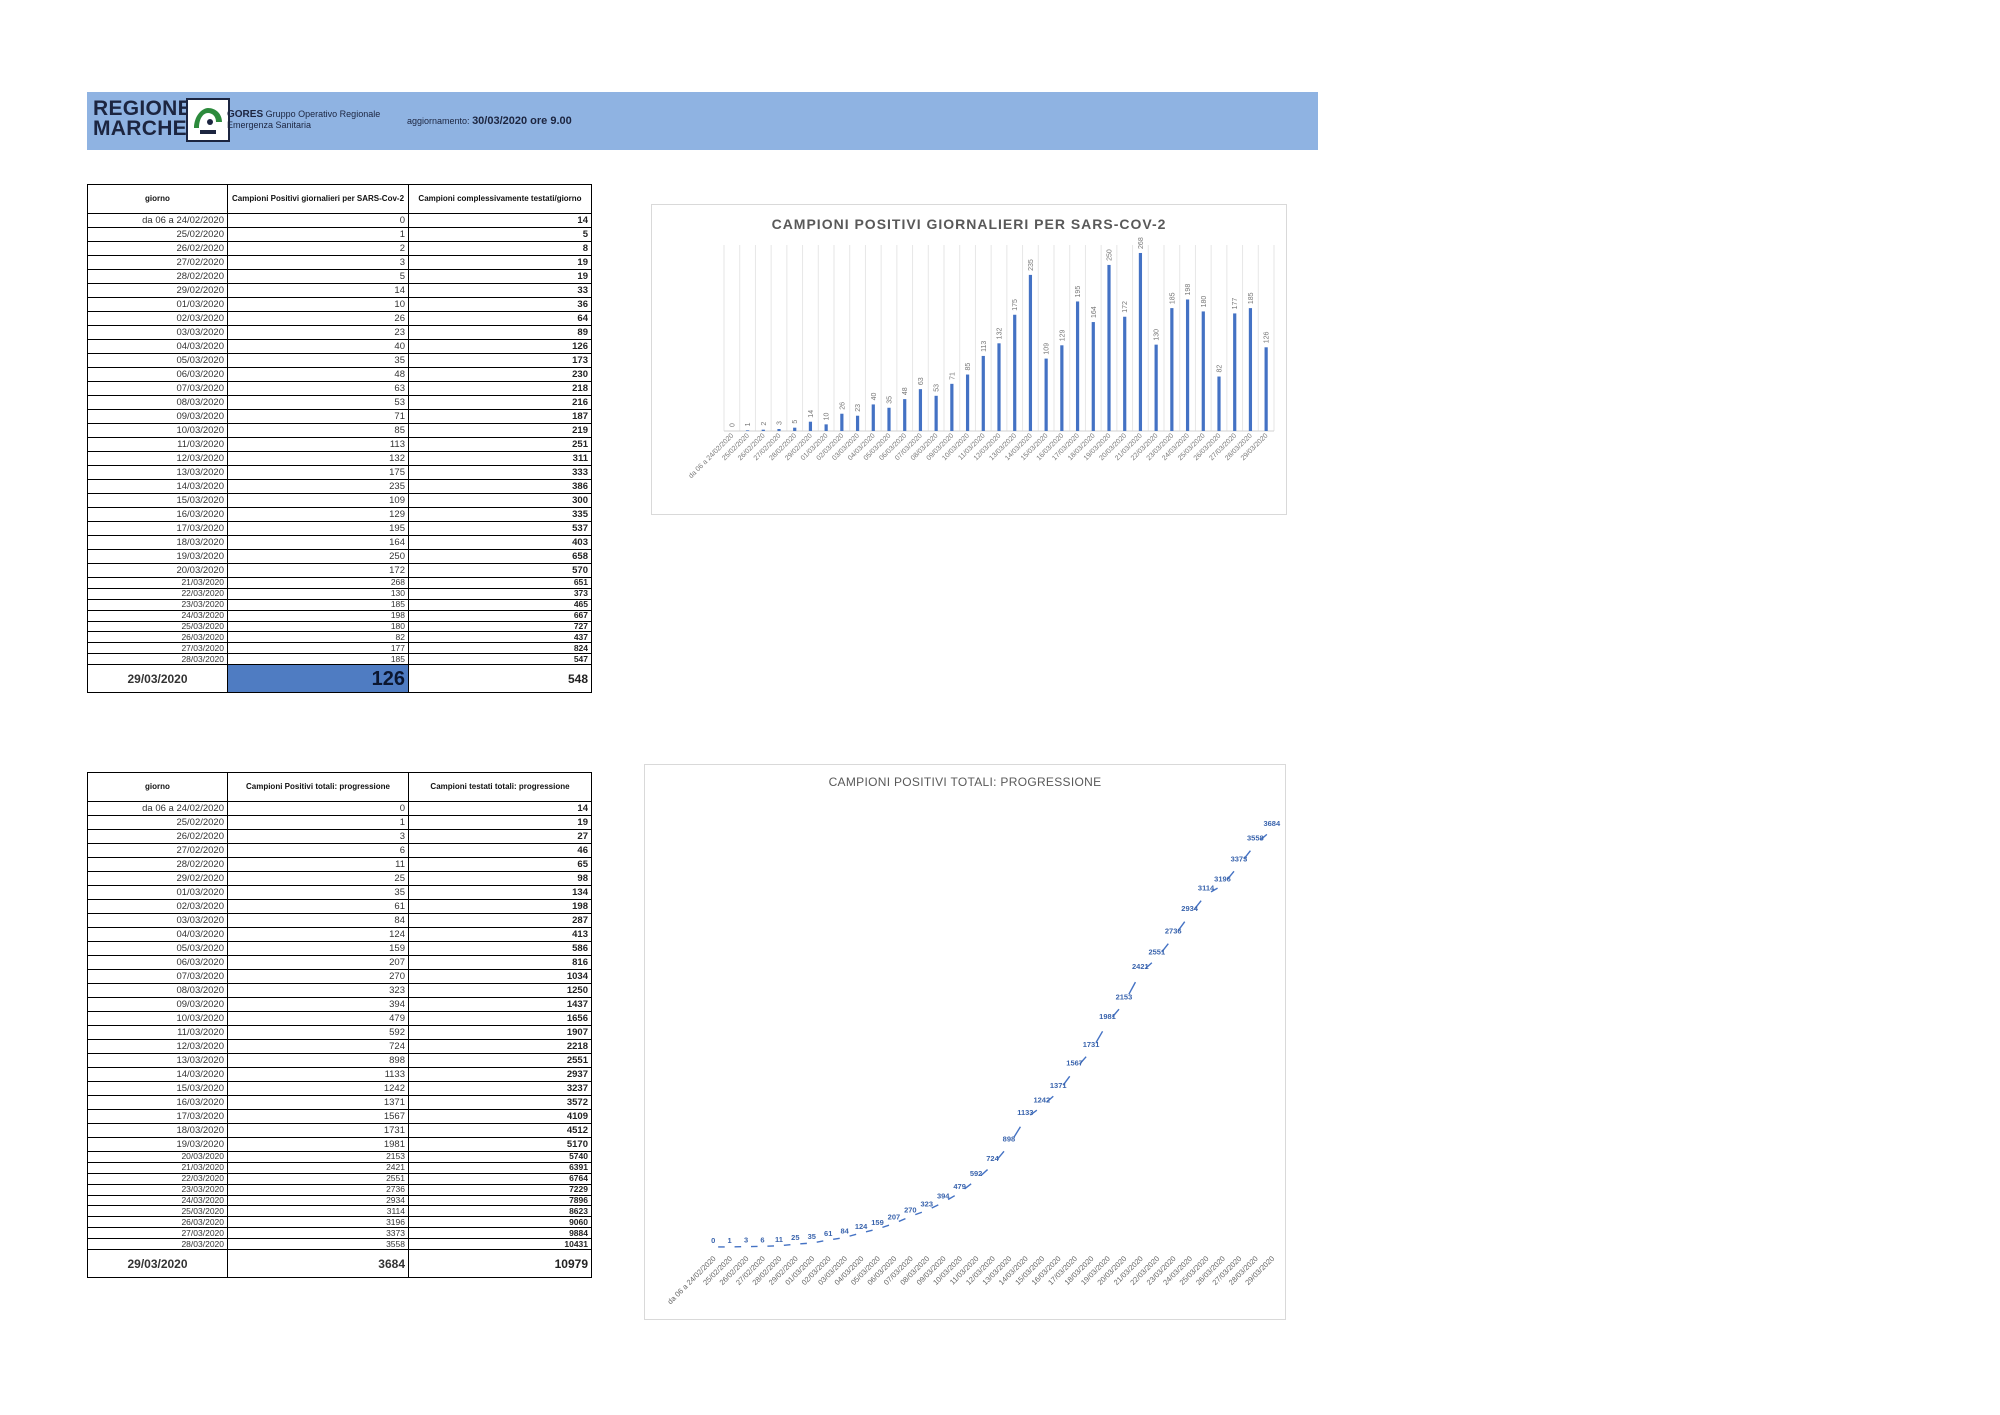 Image resolution: width=2000 pixels, height=1415 pixels. What do you see at coordinates (318, 1116) in the screenshot?
I see `positives-cell: 1567` at bounding box center [318, 1116].